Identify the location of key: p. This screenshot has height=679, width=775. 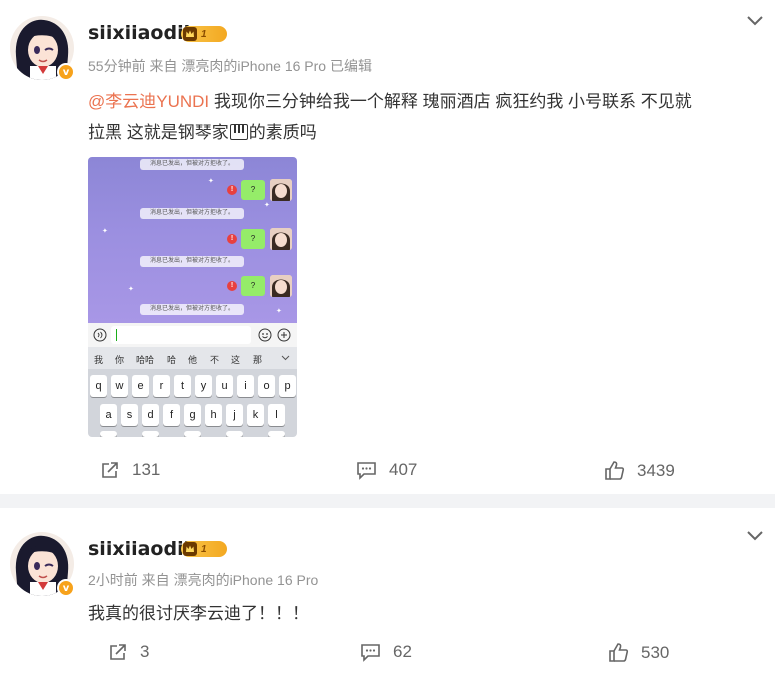
(287, 386).